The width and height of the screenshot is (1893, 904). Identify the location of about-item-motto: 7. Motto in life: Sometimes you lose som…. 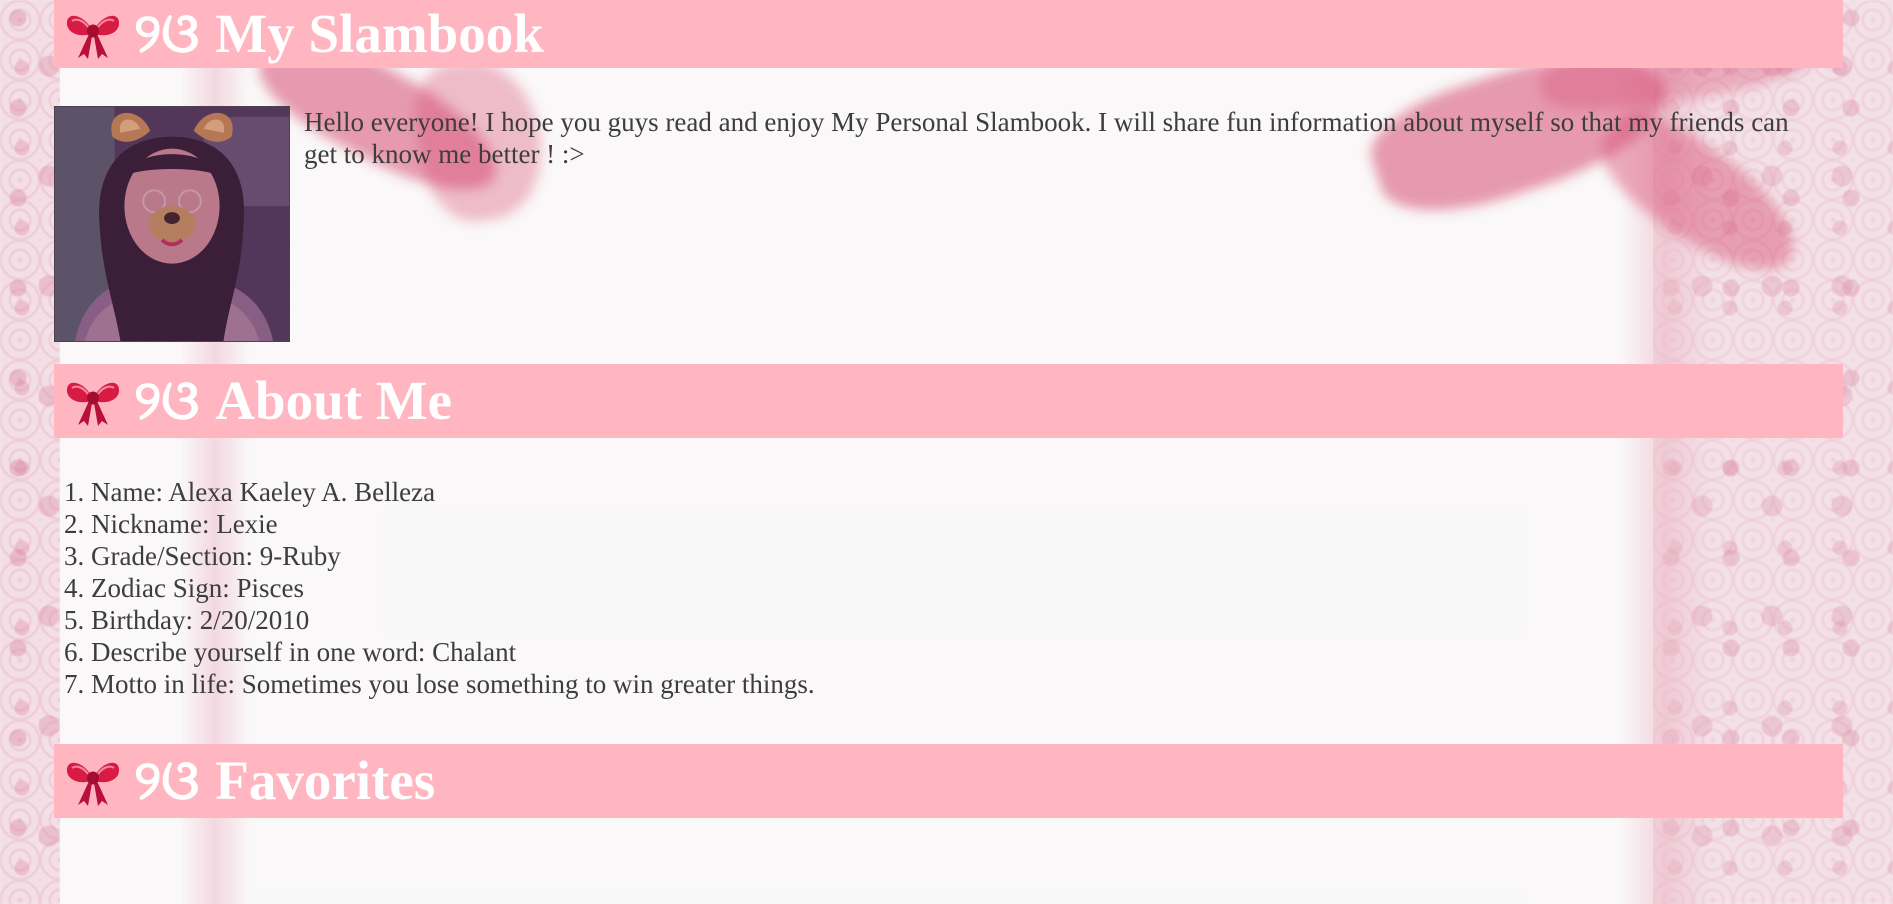
(439, 684).